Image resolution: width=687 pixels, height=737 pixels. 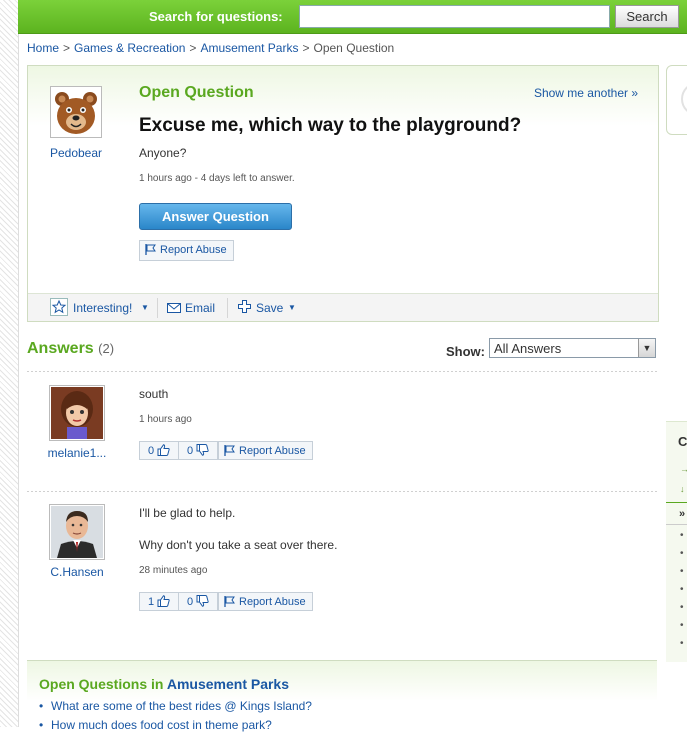 I want to click on arrow-right-icon: →, so click(x=683, y=469).